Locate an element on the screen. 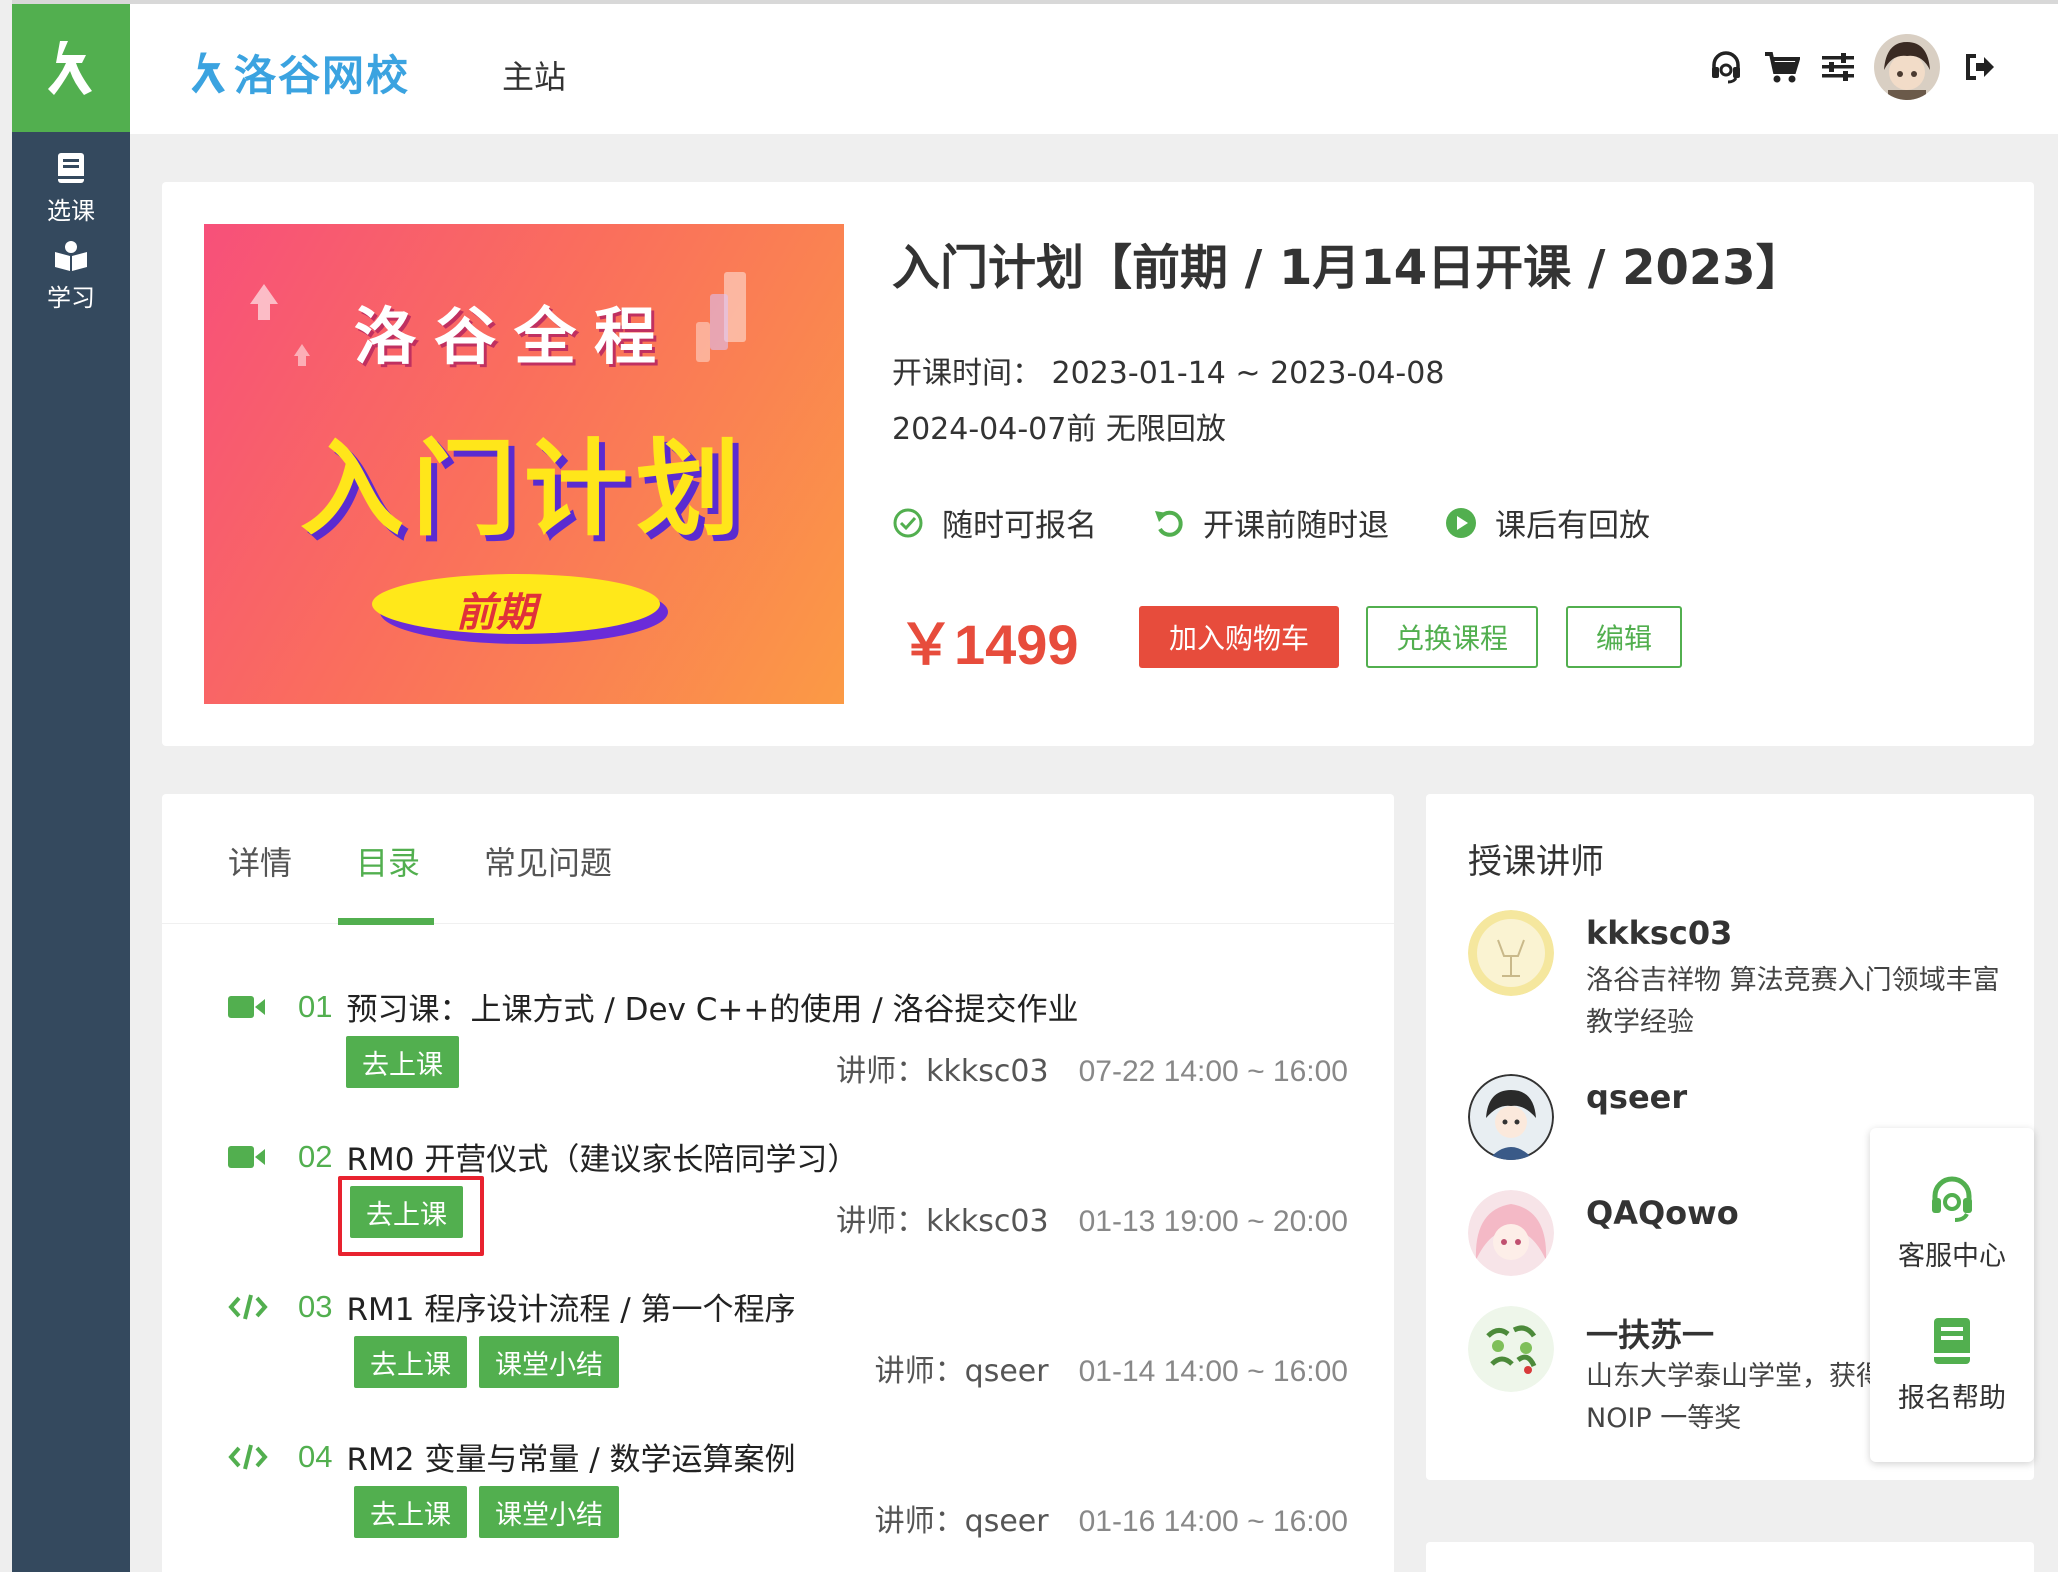 The height and width of the screenshot is (1572, 2058). course-features: 随时可报名 开课前随时退 课后有回放 is located at coordinates (1299, 522).